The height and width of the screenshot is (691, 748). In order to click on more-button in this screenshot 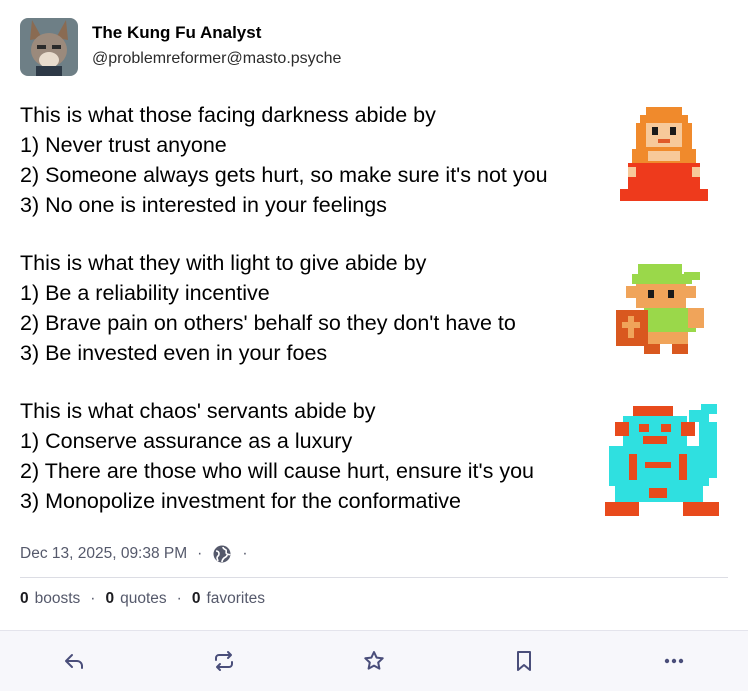, I will do `click(674, 661)`.